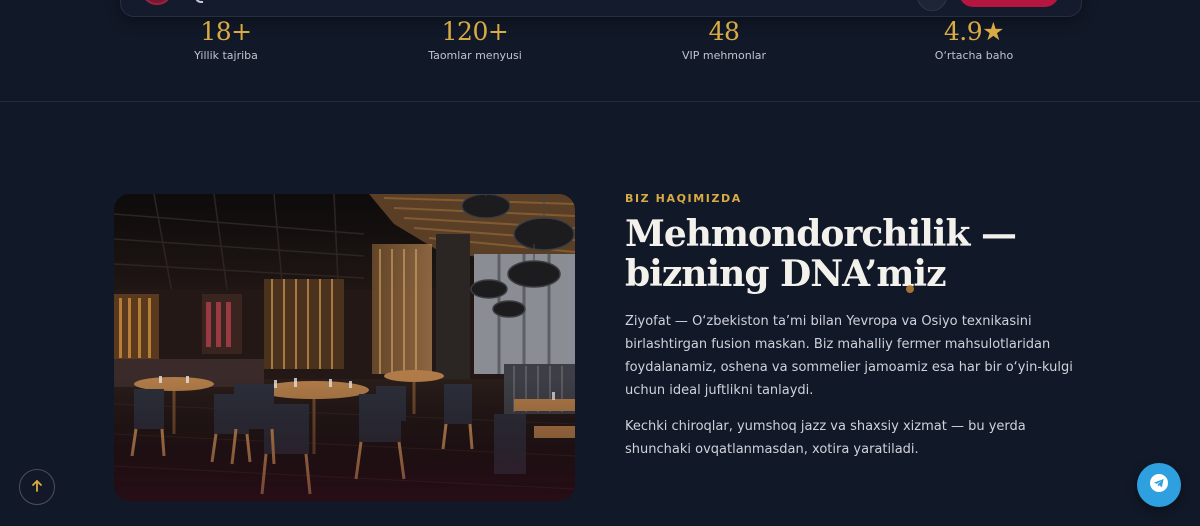  Describe the element at coordinates (724, 55) in the screenshot. I see `stat-label: VIP mehmonlar` at that location.